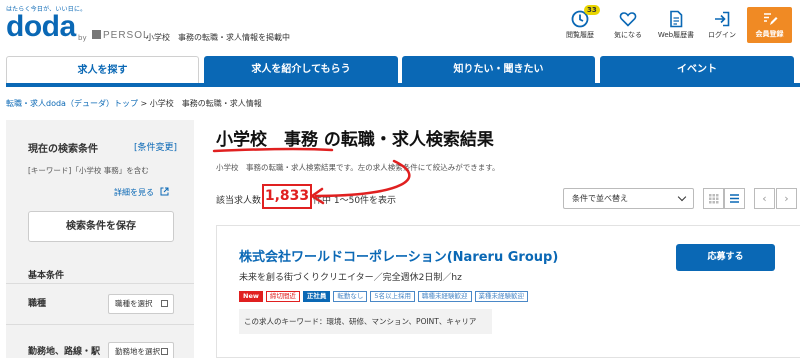 Image resolution: width=800 pixels, height=358 pixels. I want to click on title-keyword: 小学校 事務, so click(267, 140).